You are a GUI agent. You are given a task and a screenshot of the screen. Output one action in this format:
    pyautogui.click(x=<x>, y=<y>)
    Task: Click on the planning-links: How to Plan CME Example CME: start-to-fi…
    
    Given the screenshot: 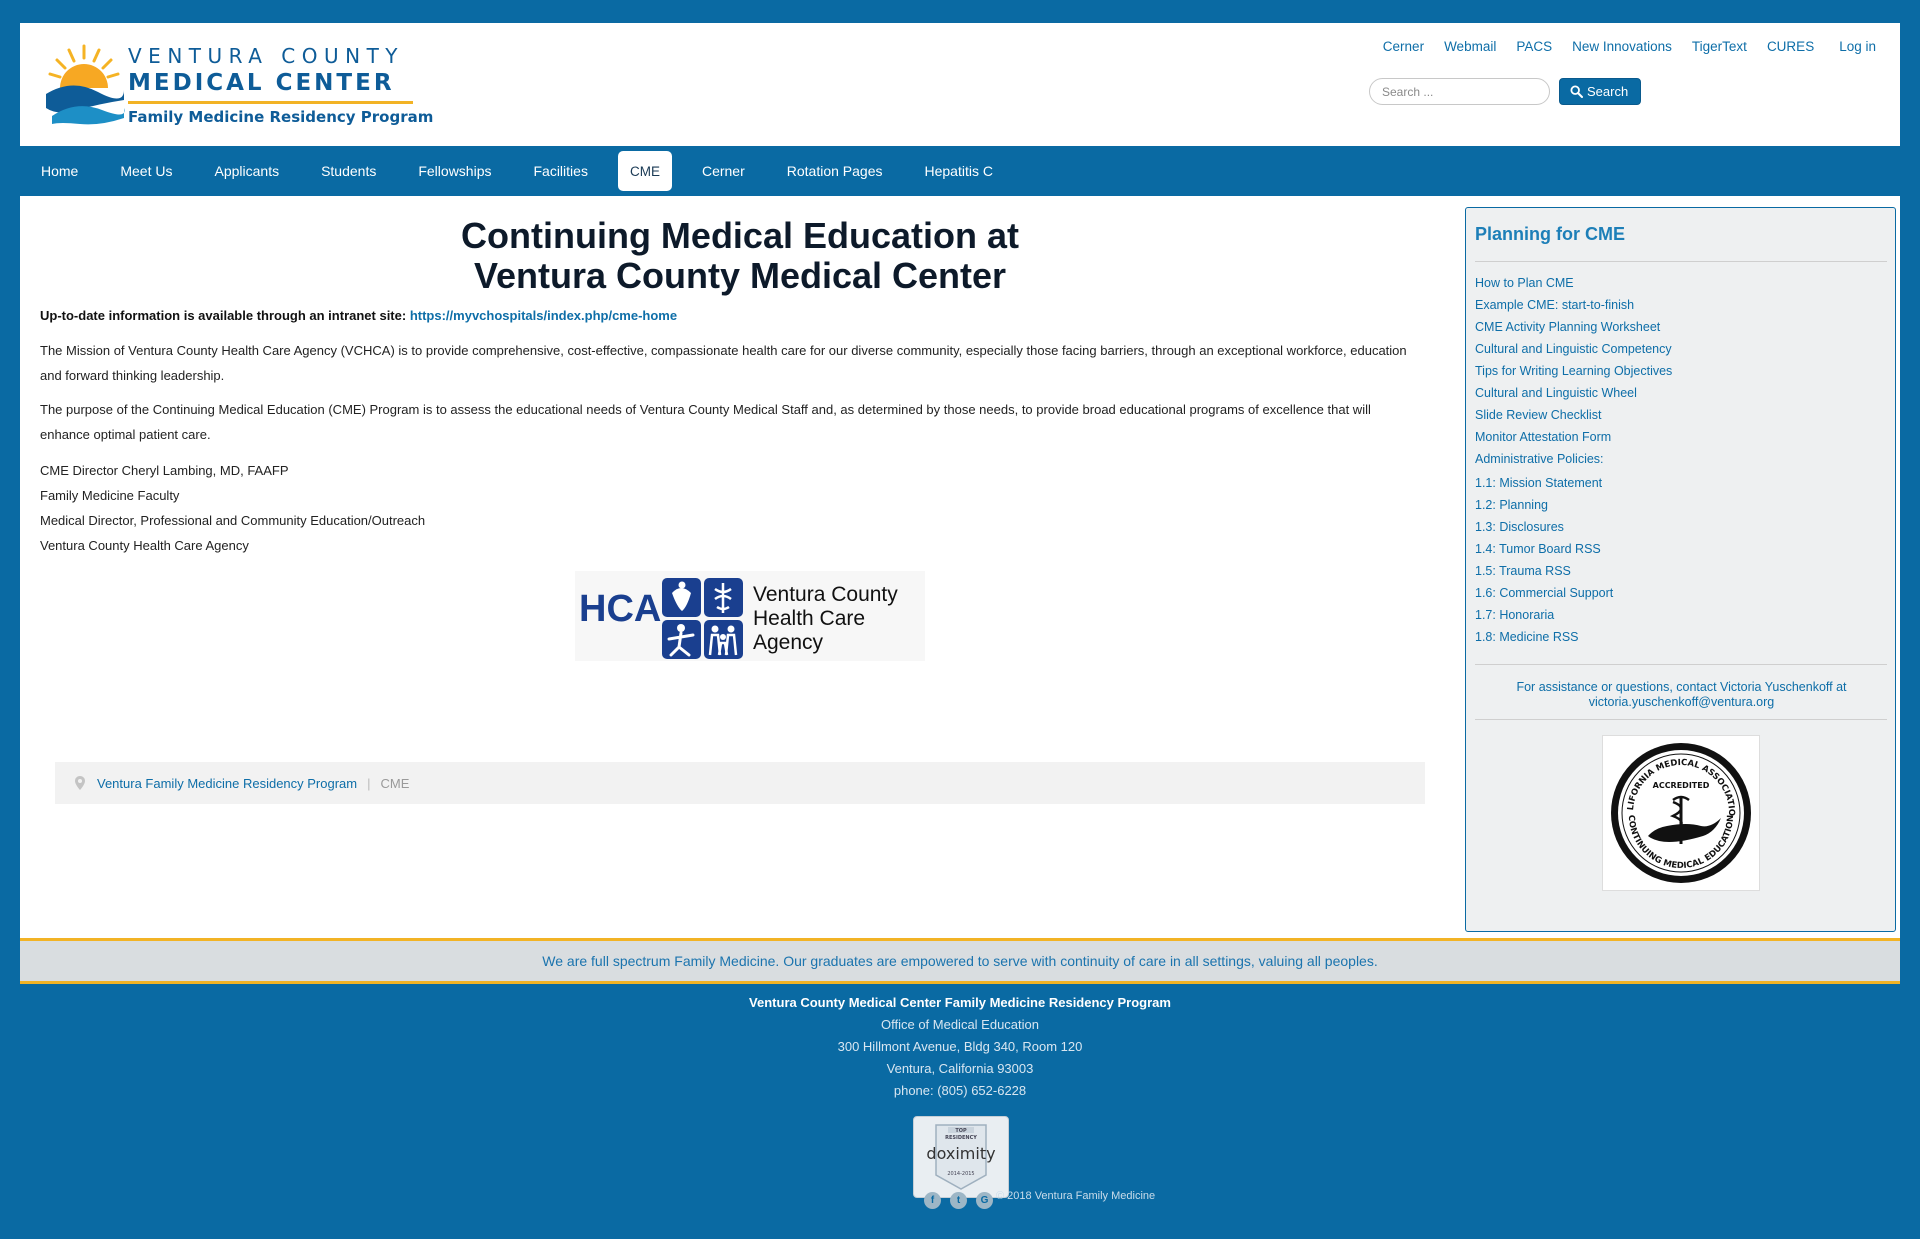 What is the action you would take?
    pyautogui.click(x=1573, y=371)
    